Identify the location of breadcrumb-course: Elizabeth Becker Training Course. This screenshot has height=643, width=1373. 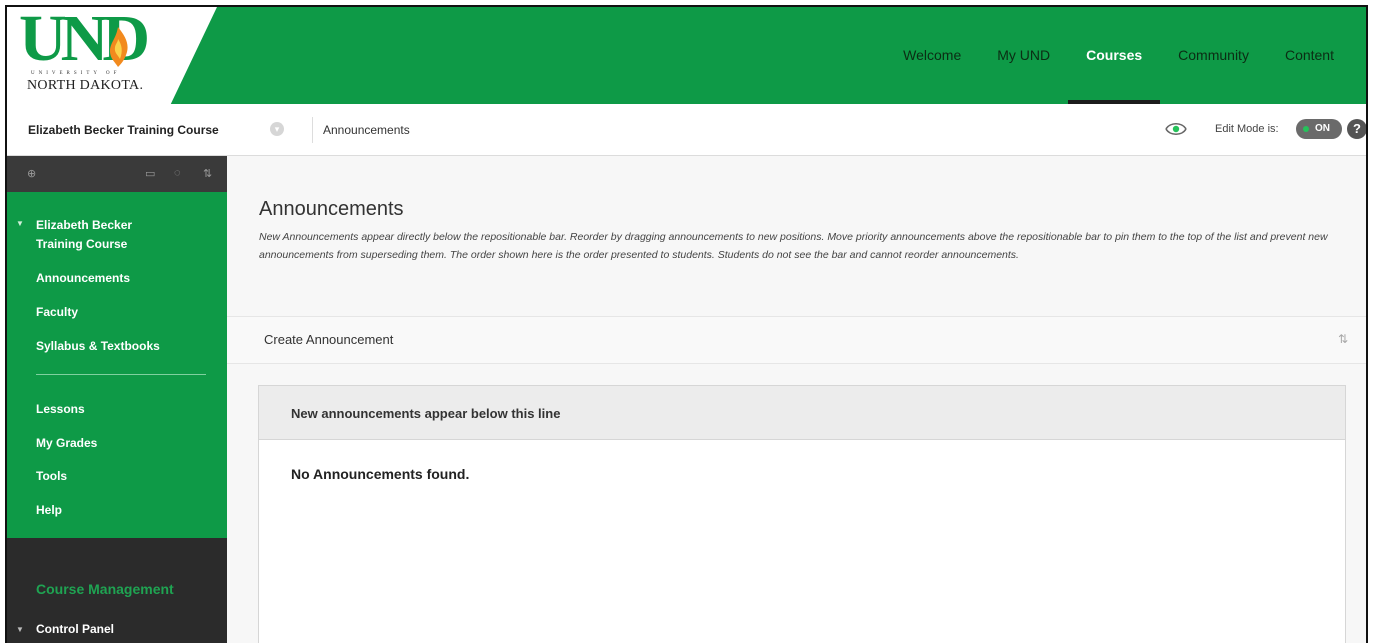
(123, 130).